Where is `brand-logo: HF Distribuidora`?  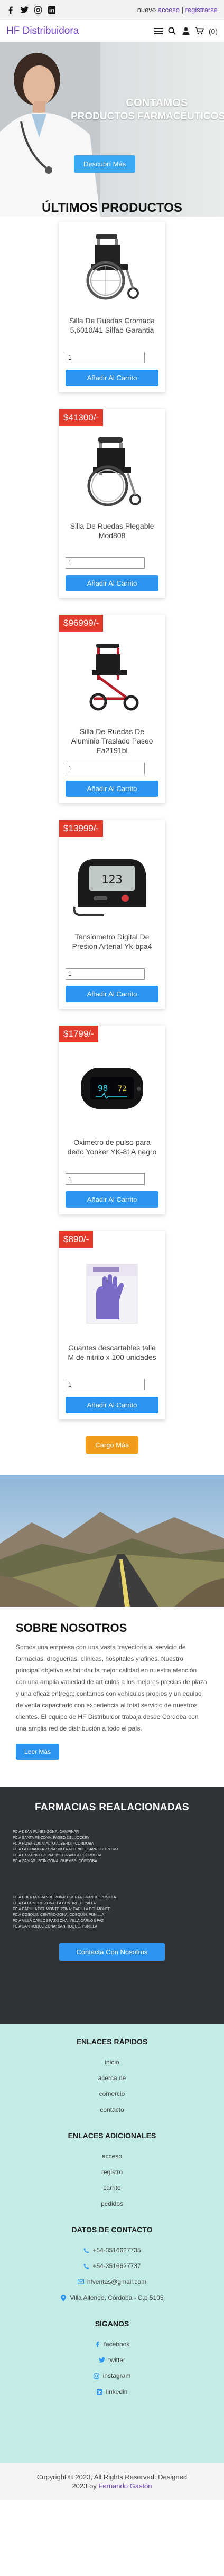
brand-logo: HF Distribuidora is located at coordinates (42, 31).